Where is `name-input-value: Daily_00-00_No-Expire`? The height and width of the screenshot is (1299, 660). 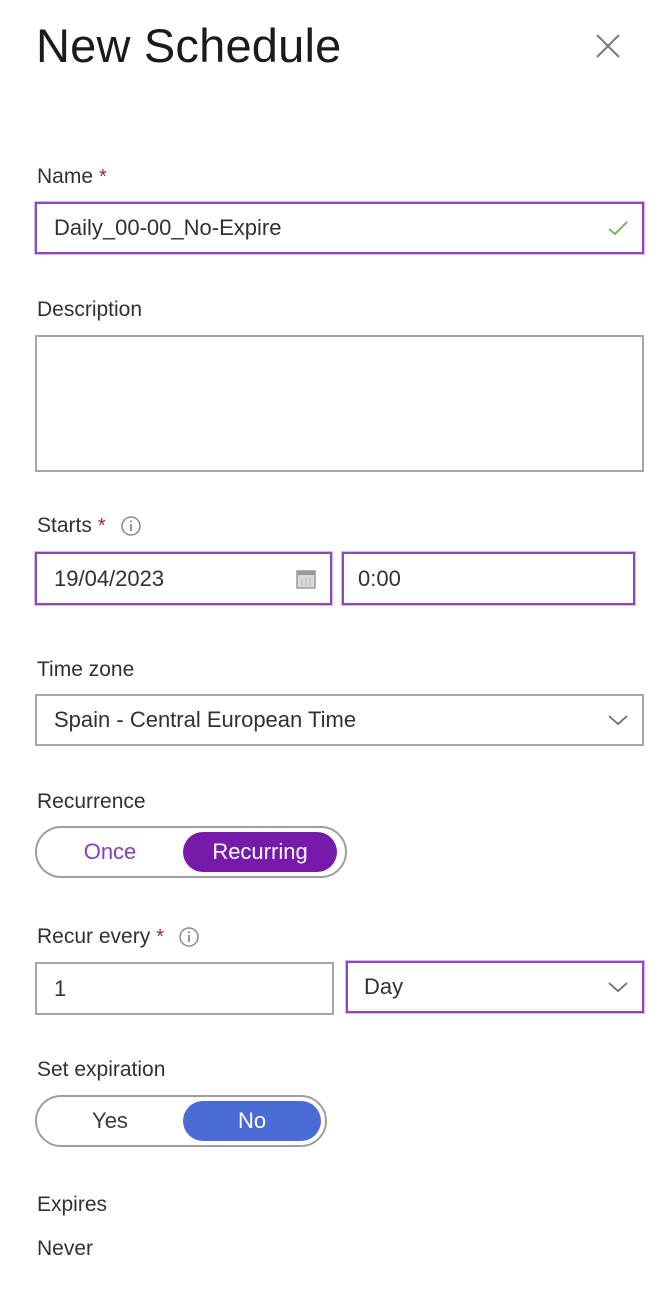 name-input-value: Daily_00-00_No-Expire is located at coordinates (168, 227).